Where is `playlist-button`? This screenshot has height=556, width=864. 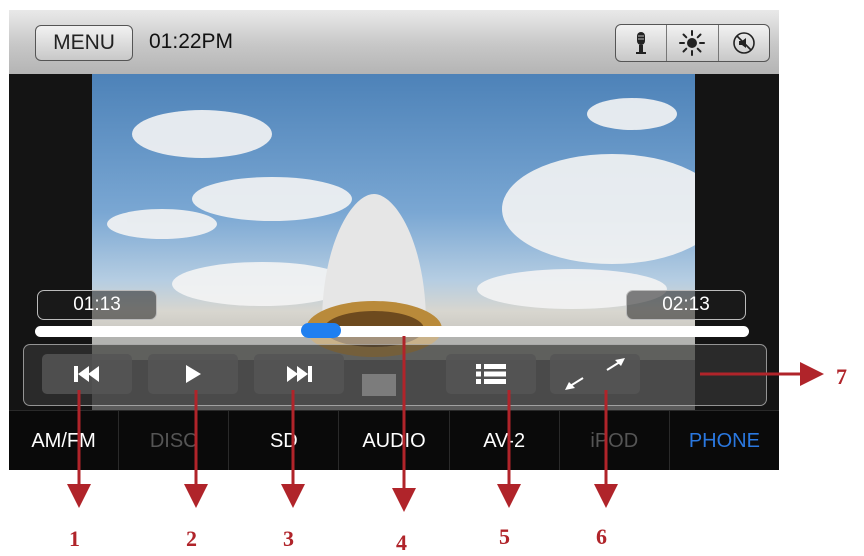 playlist-button is located at coordinates (491, 374).